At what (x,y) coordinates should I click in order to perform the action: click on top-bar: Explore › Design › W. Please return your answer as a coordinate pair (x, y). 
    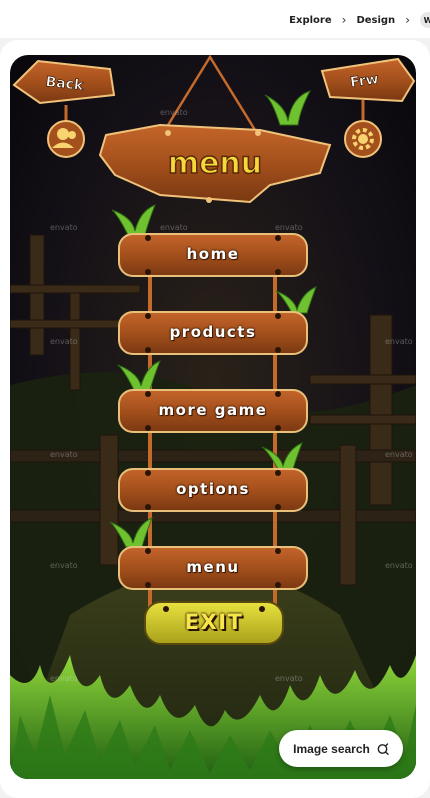
    Looking at the image, I should click on (215, 19).